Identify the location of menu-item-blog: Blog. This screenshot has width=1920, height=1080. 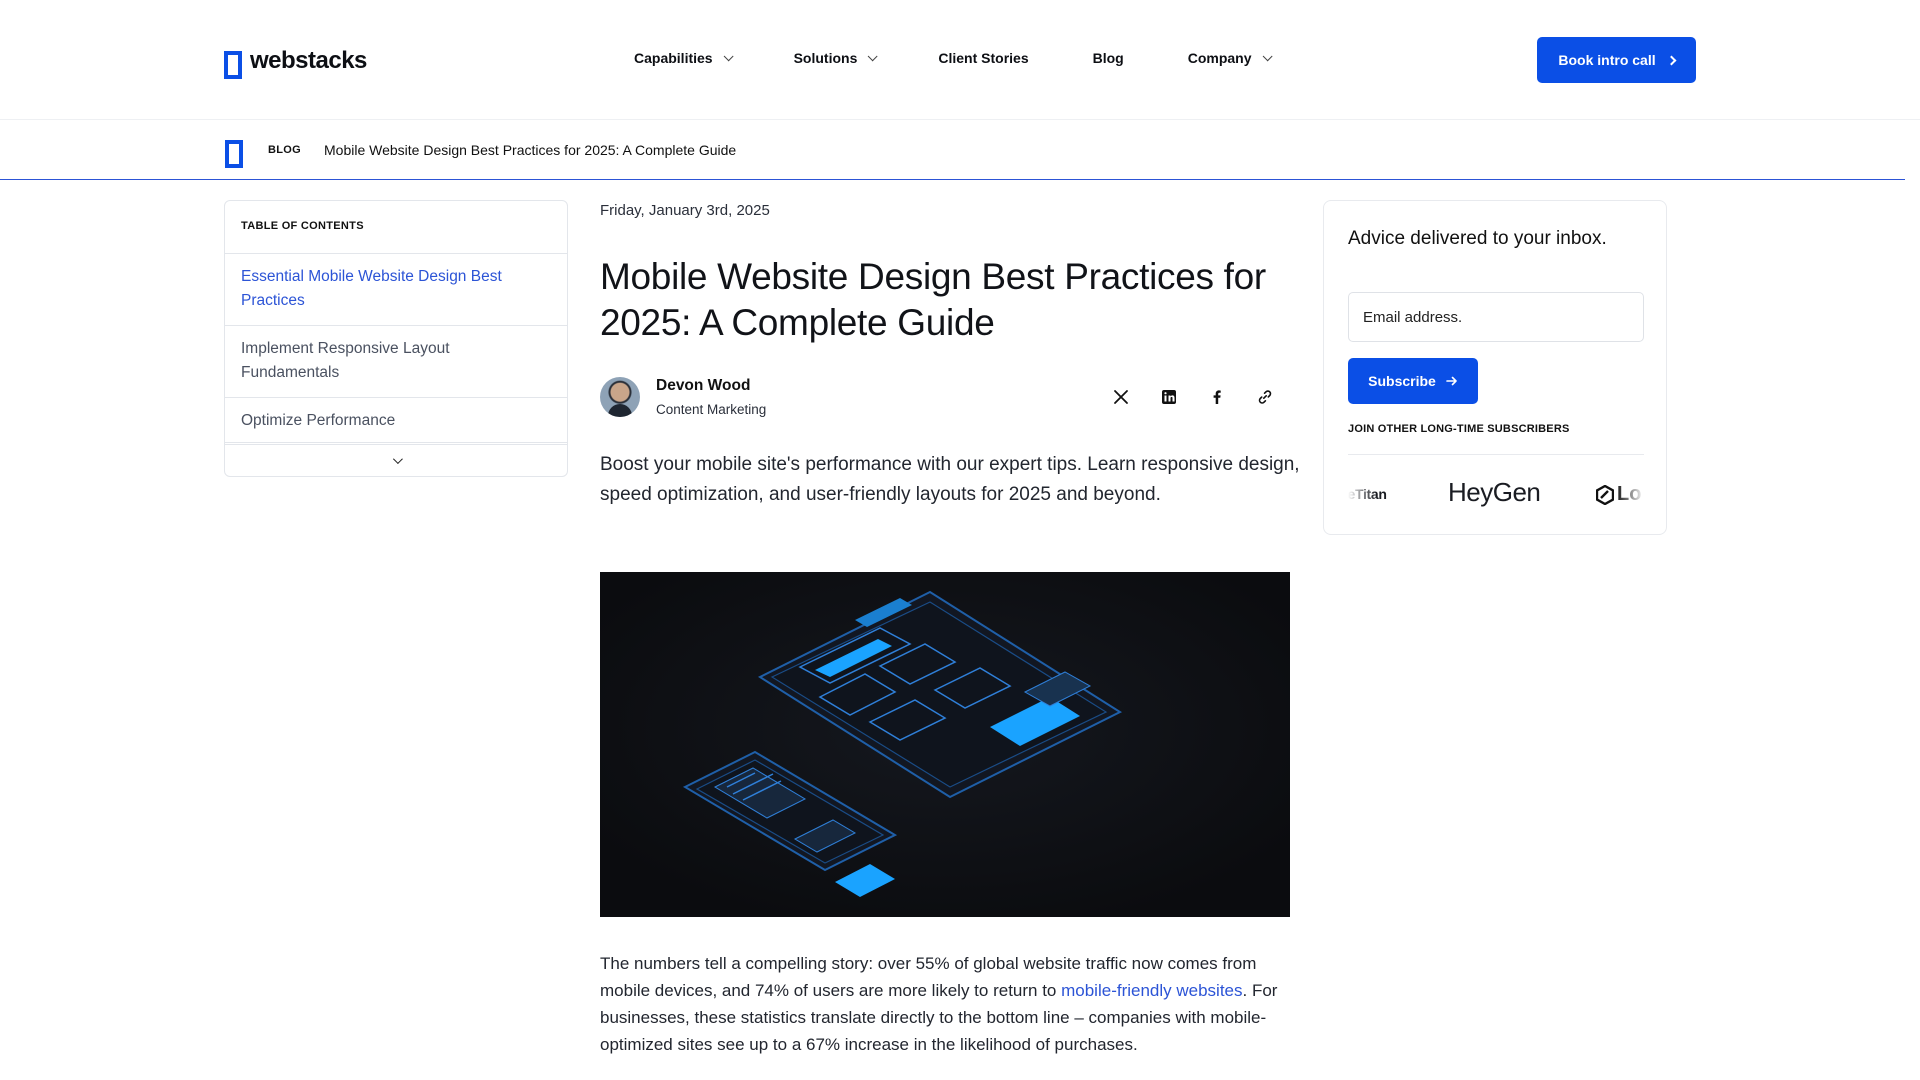
(1108, 58).